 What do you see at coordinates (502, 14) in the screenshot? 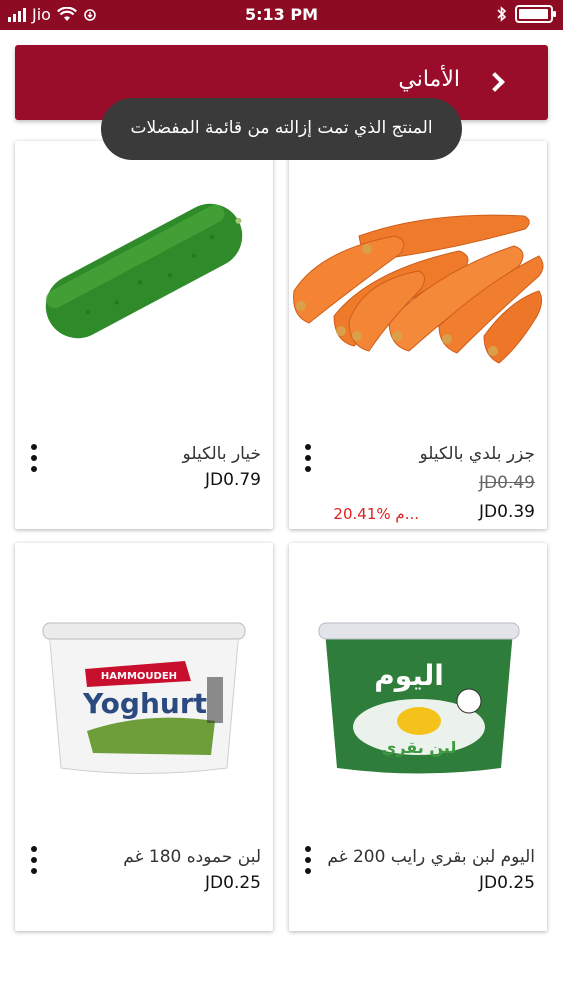
I see `bluetooth-icon` at bounding box center [502, 14].